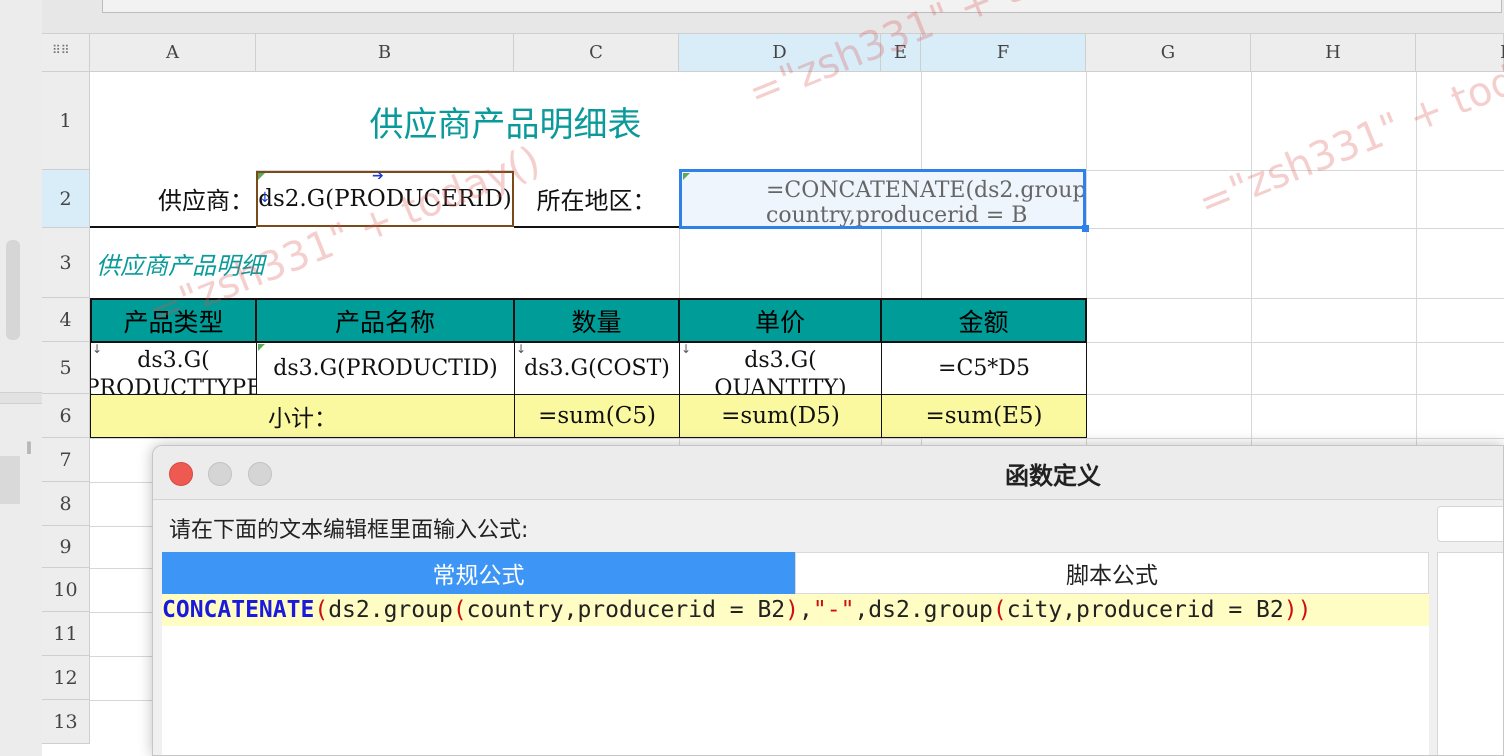 Image resolution: width=1504 pixels, height=756 pixels. What do you see at coordinates (1053, 475) in the screenshot?
I see `dialog-title: 函数定义` at bounding box center [1053, 475].